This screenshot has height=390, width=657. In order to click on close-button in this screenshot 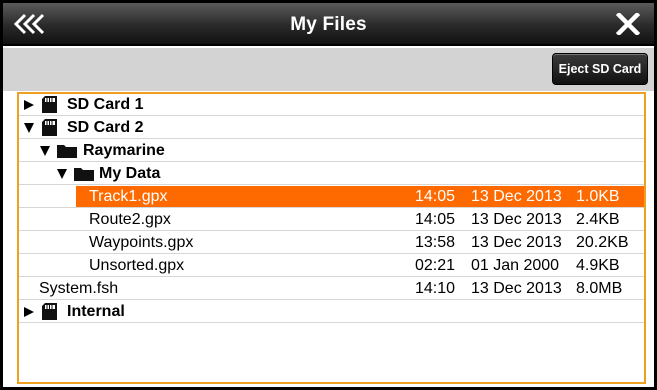, I will do `click(628, 24)`.